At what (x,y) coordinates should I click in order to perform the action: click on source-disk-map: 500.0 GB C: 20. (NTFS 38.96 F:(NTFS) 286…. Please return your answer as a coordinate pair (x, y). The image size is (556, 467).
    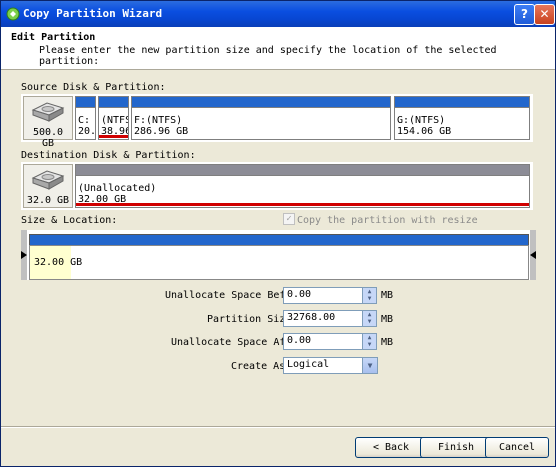
    Looking at the image, I should click on (277, 121).